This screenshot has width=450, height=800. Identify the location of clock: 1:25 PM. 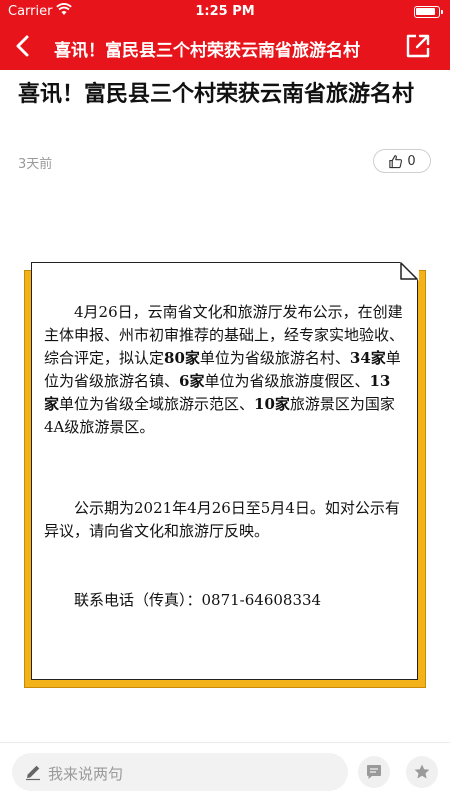
(225, 11).